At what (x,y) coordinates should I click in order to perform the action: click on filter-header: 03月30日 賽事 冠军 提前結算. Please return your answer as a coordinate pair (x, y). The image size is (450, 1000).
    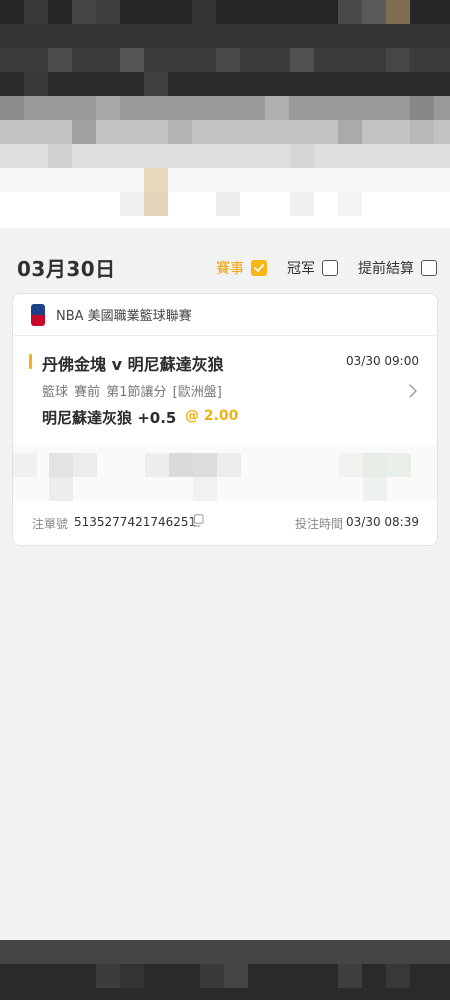
    Looking at the image, I should click on (225, 260).